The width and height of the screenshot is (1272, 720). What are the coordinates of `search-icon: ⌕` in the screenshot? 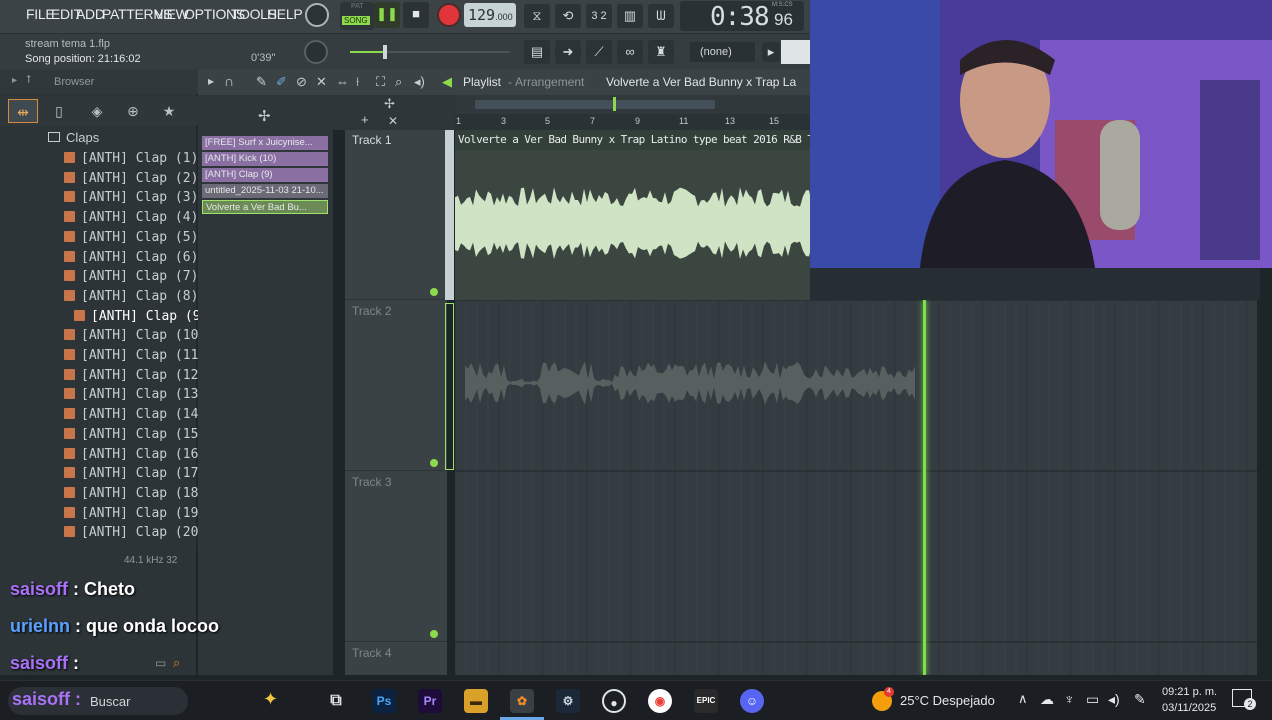 It's located at (176, 663).